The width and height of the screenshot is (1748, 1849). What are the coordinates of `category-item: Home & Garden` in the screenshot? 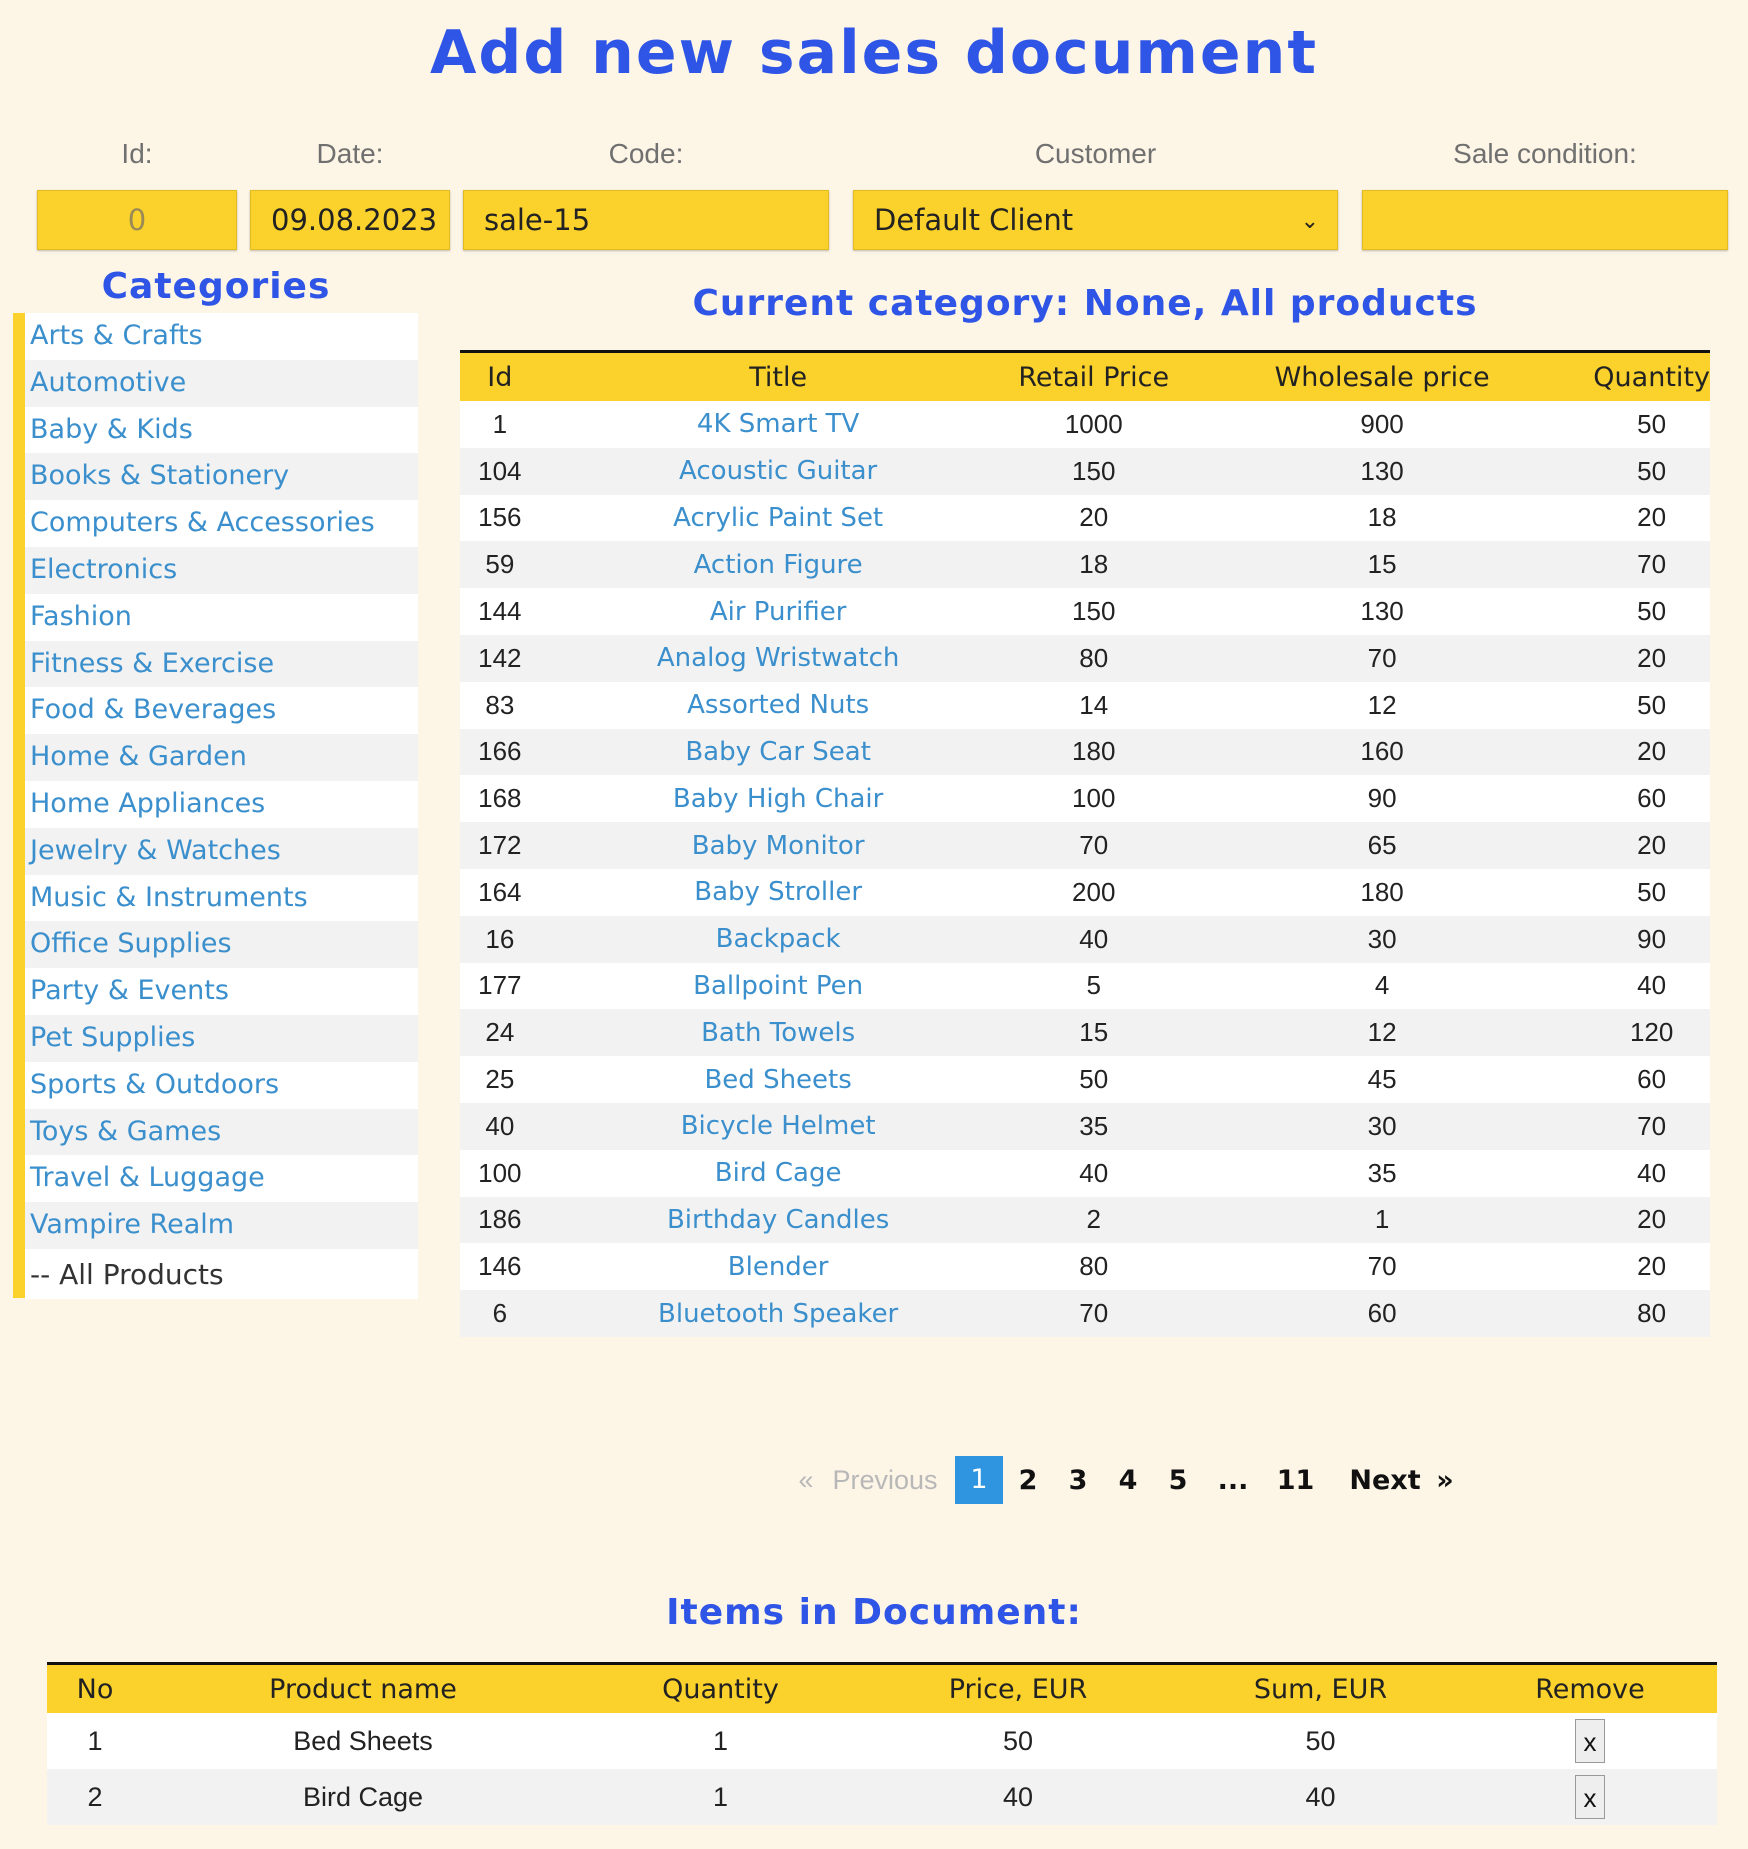 It's located at (221, 757).